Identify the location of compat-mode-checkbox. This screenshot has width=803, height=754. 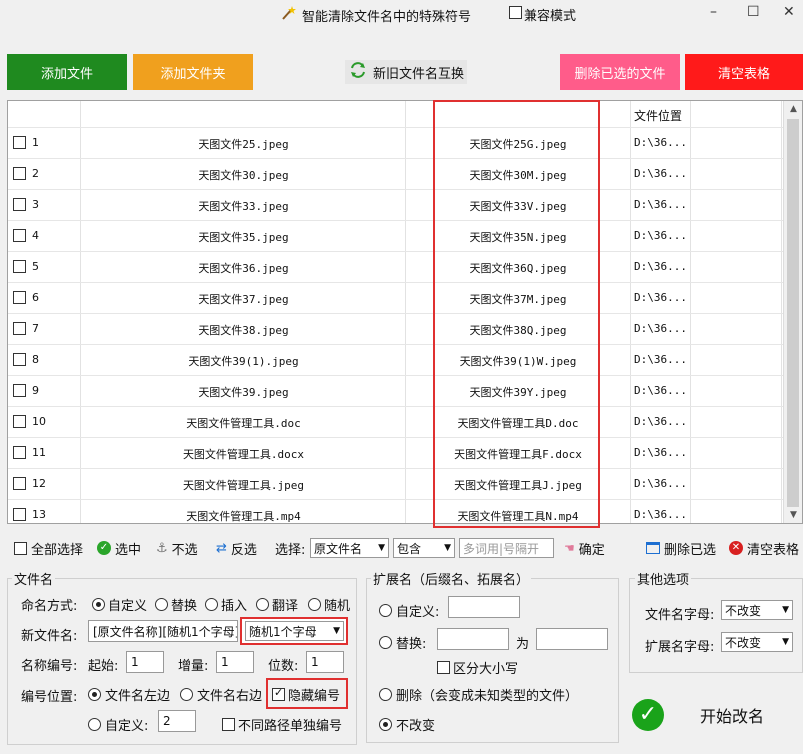
(515, 12).